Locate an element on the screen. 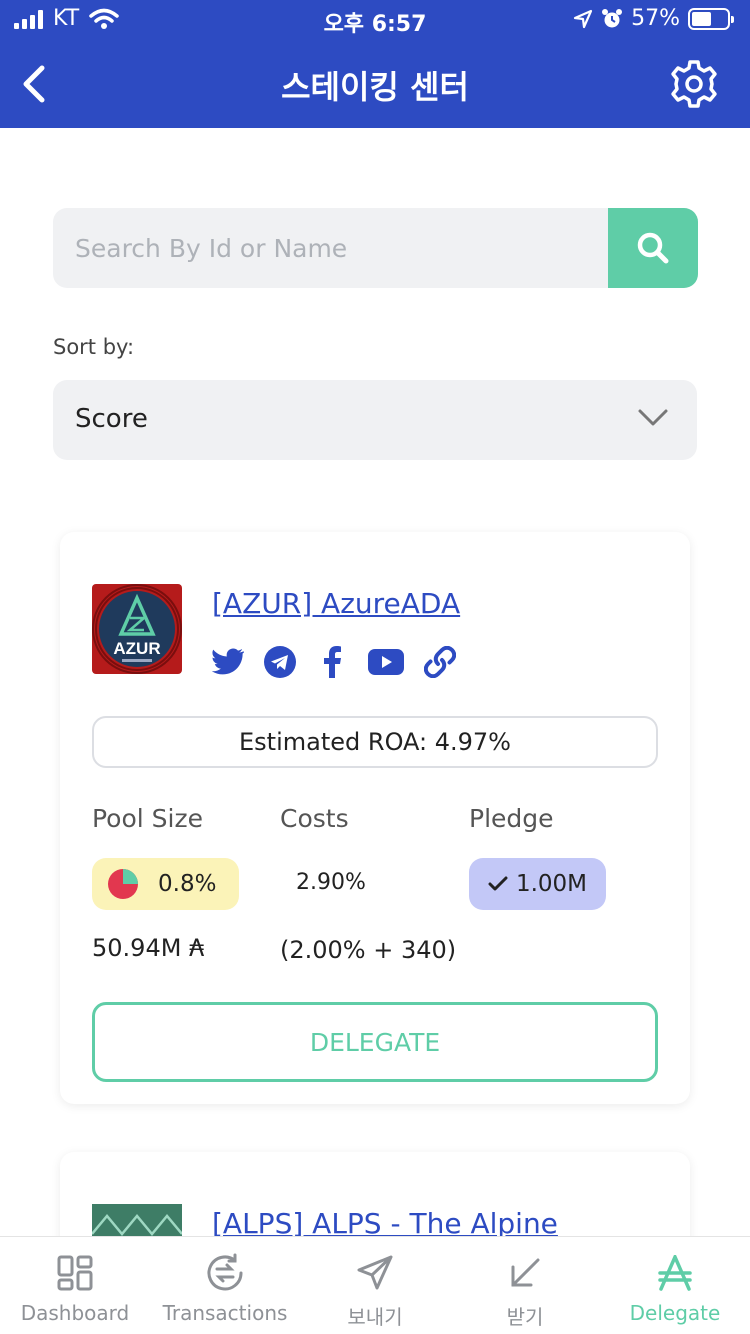  page-title: 스테이킹 센터 is located at coordinates (375, 87).